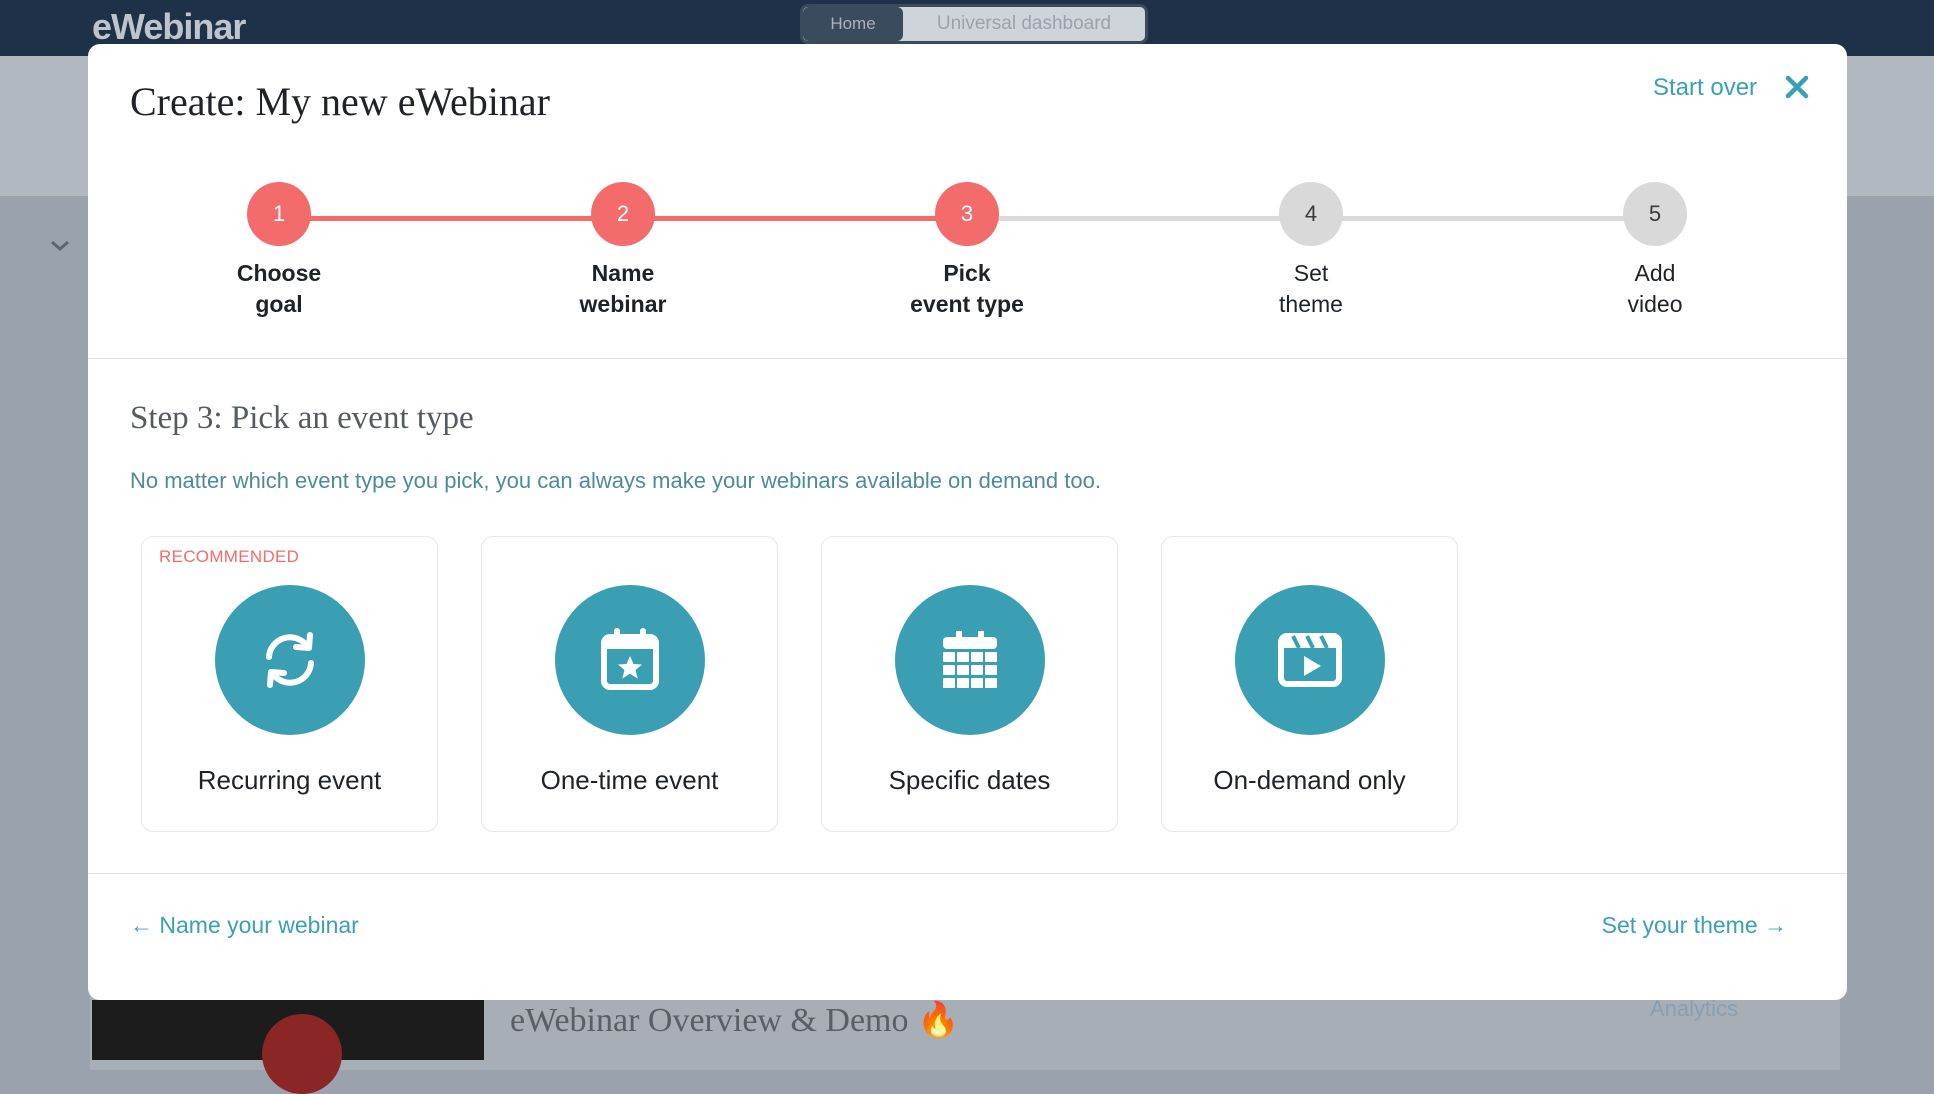 This screenshot has height=1094, width=1934. Describe the element at coordinates (1797, 87) in the screenshot. I see `close-icon` at that location.